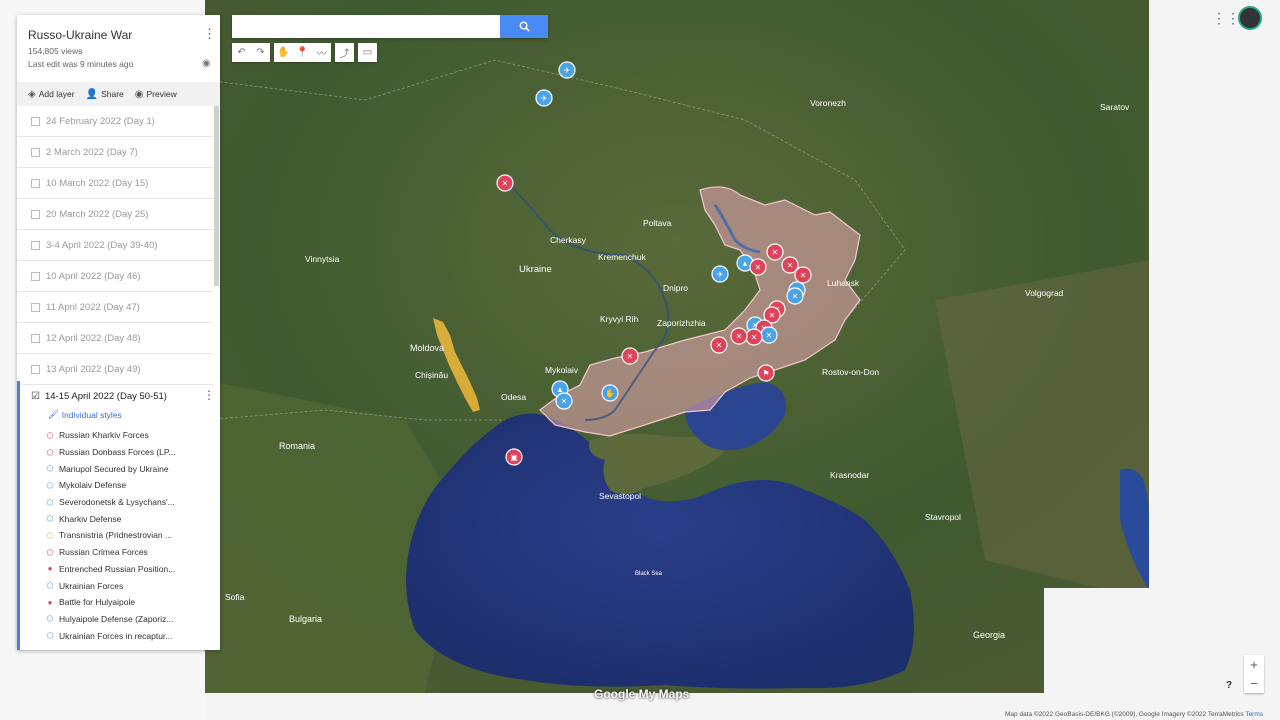  I want to click on share-button: 👤 Share, so click(105, 94).